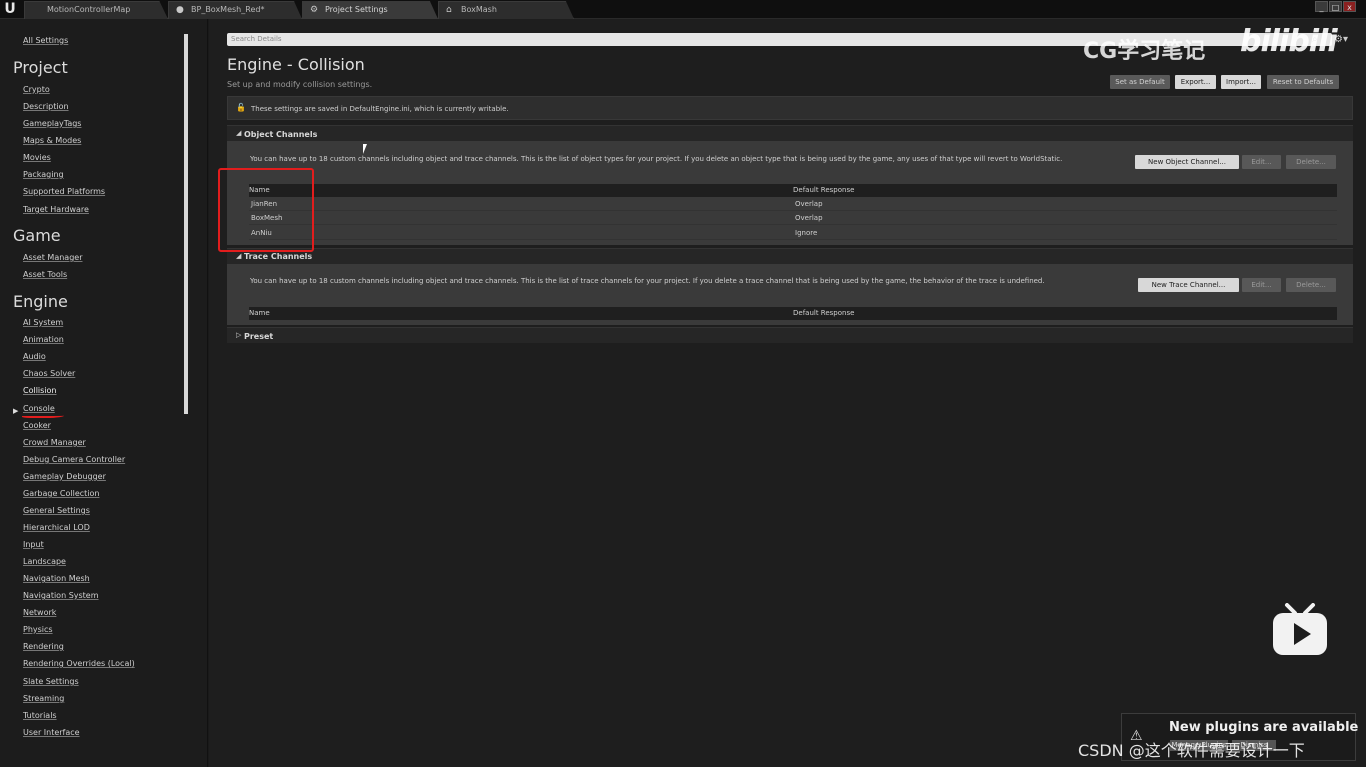 The width and height of the screenshot is (1366, 767). What do you see at coordinates (43, 646) in the screenshot?
I see `sidebar-item-rendering: Rendering` at bounding box center [43, 646].